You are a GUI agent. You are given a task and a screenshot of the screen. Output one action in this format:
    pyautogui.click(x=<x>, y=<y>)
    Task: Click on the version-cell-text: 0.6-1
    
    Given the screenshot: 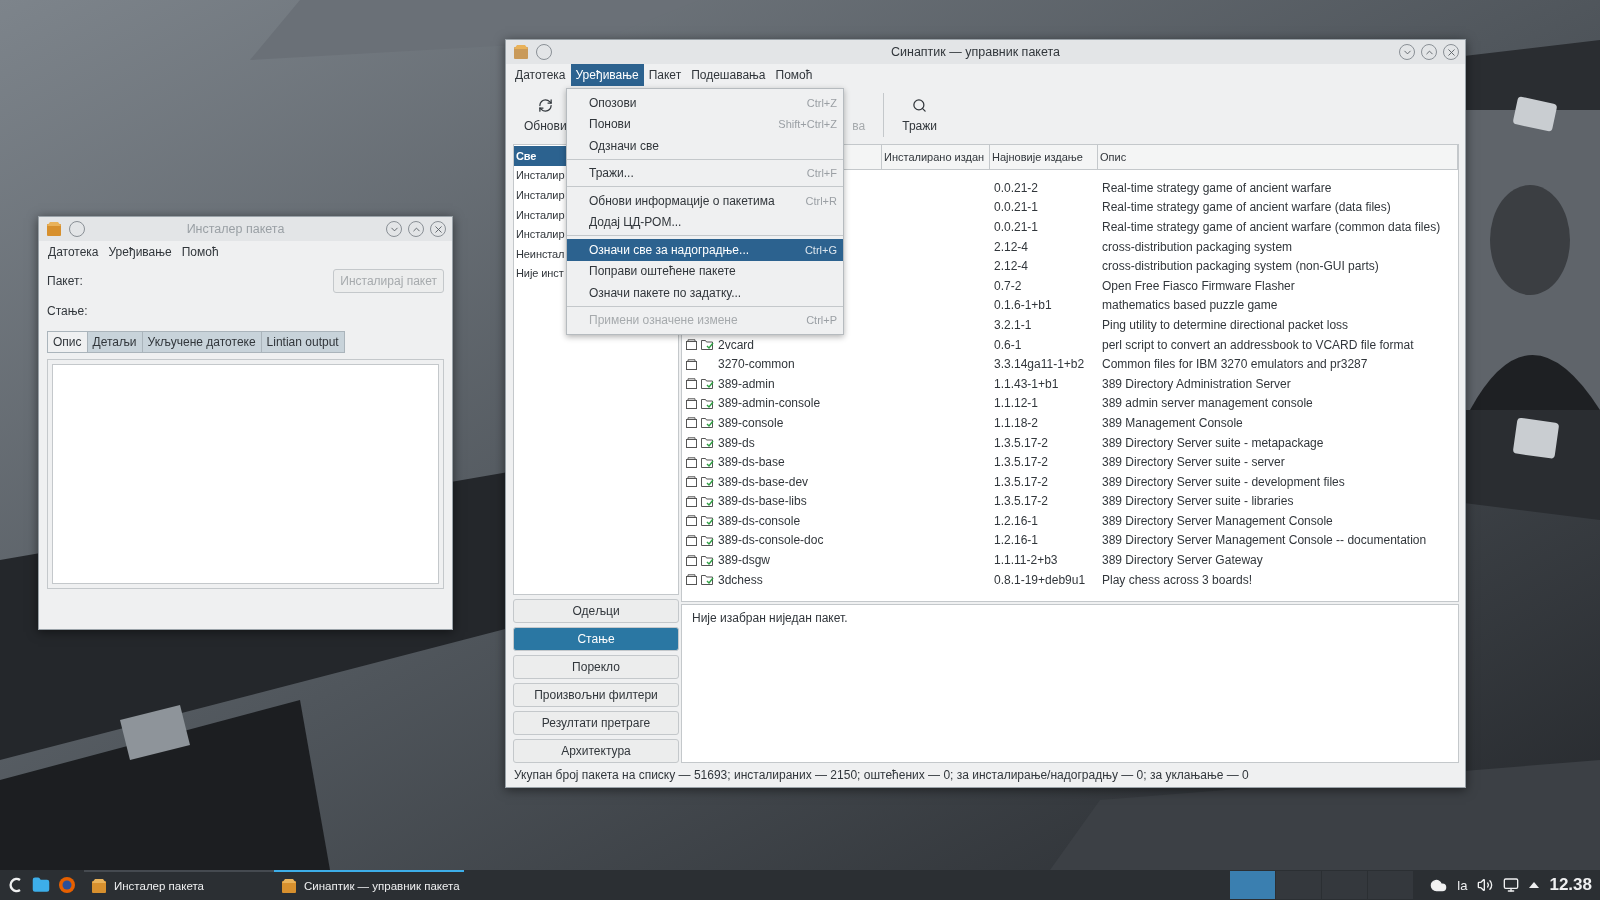 What is the action you would take?
    pyautogui.click(x=1008, y=344)
    